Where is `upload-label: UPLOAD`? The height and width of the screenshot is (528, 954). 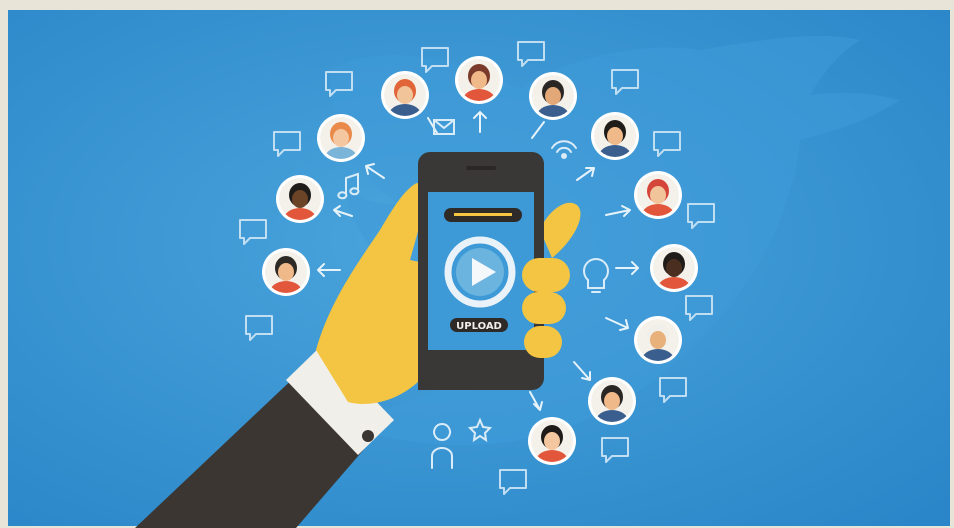 upload-label: UPLOAD is located at coordinates (479, 326).